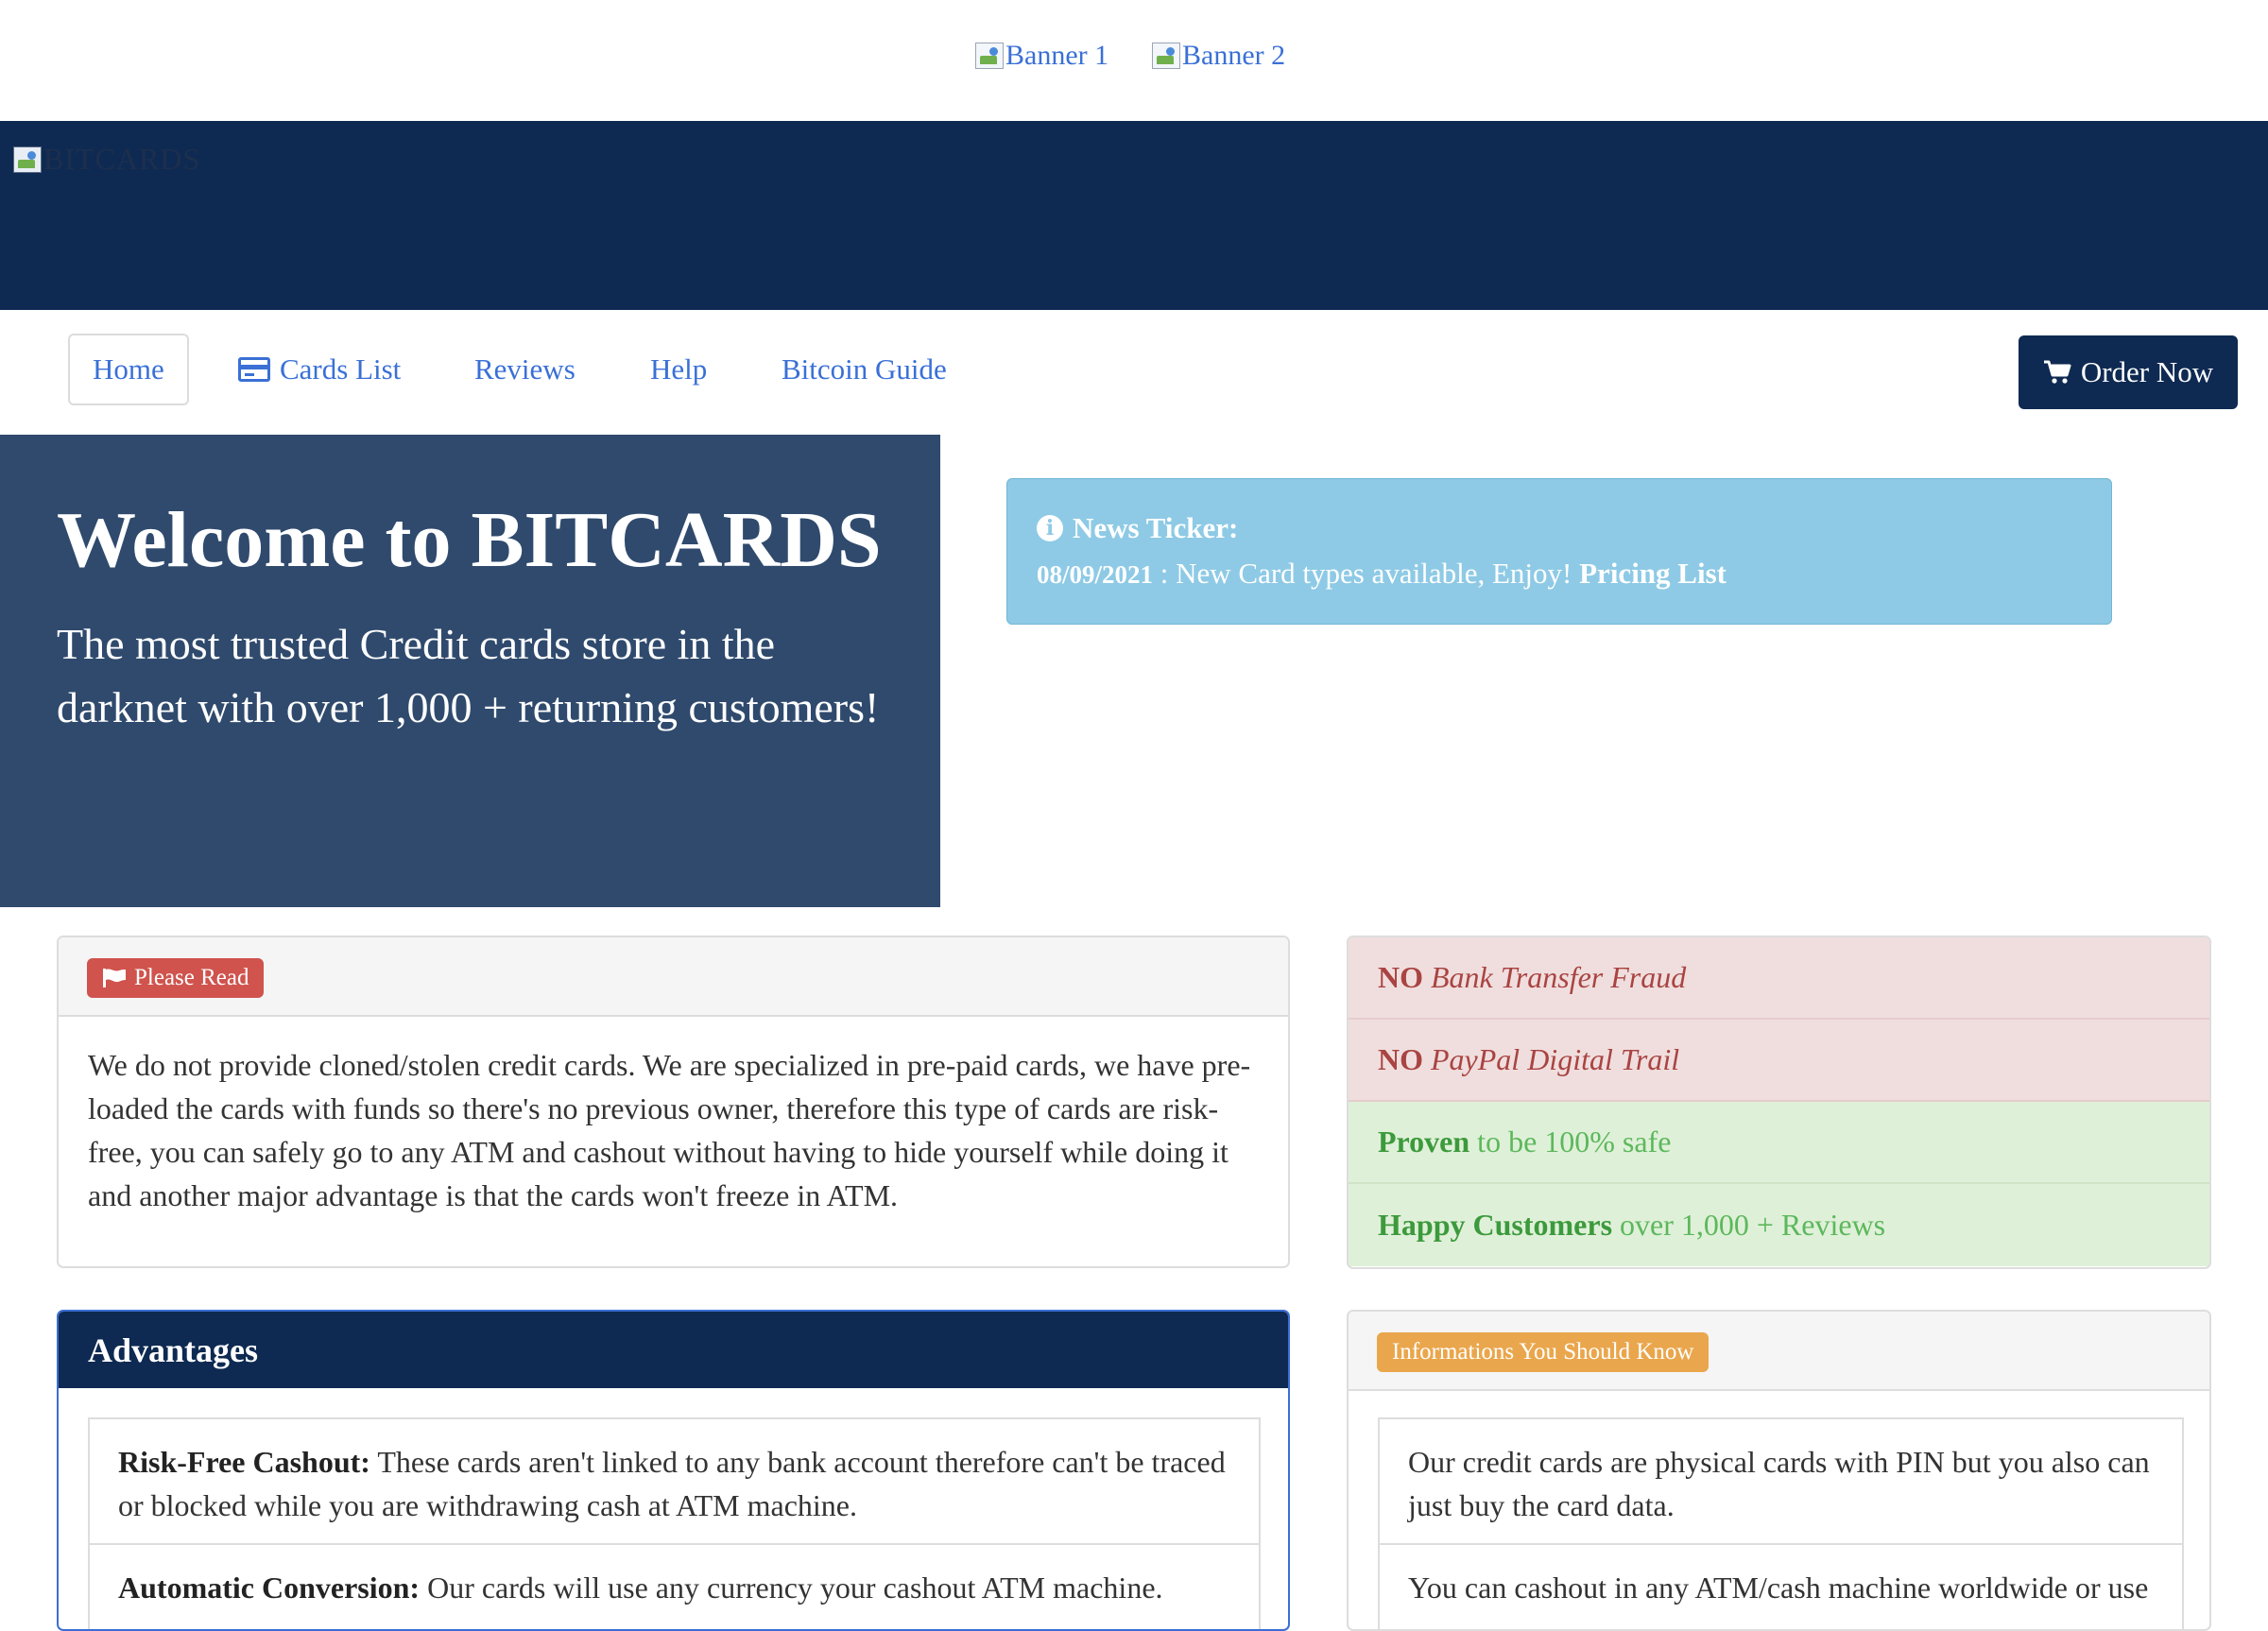  Describe the element at coordinates (1653, 573) in the screenshot. I see `pricing-list-link: Pricing List` at that location.